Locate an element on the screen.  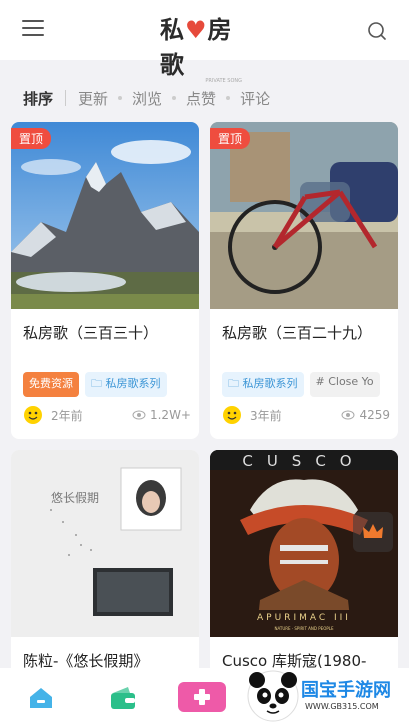
album-caption-text: NATURE · SPIRIT AND PEOPLE is located at coordinates (304, 628).